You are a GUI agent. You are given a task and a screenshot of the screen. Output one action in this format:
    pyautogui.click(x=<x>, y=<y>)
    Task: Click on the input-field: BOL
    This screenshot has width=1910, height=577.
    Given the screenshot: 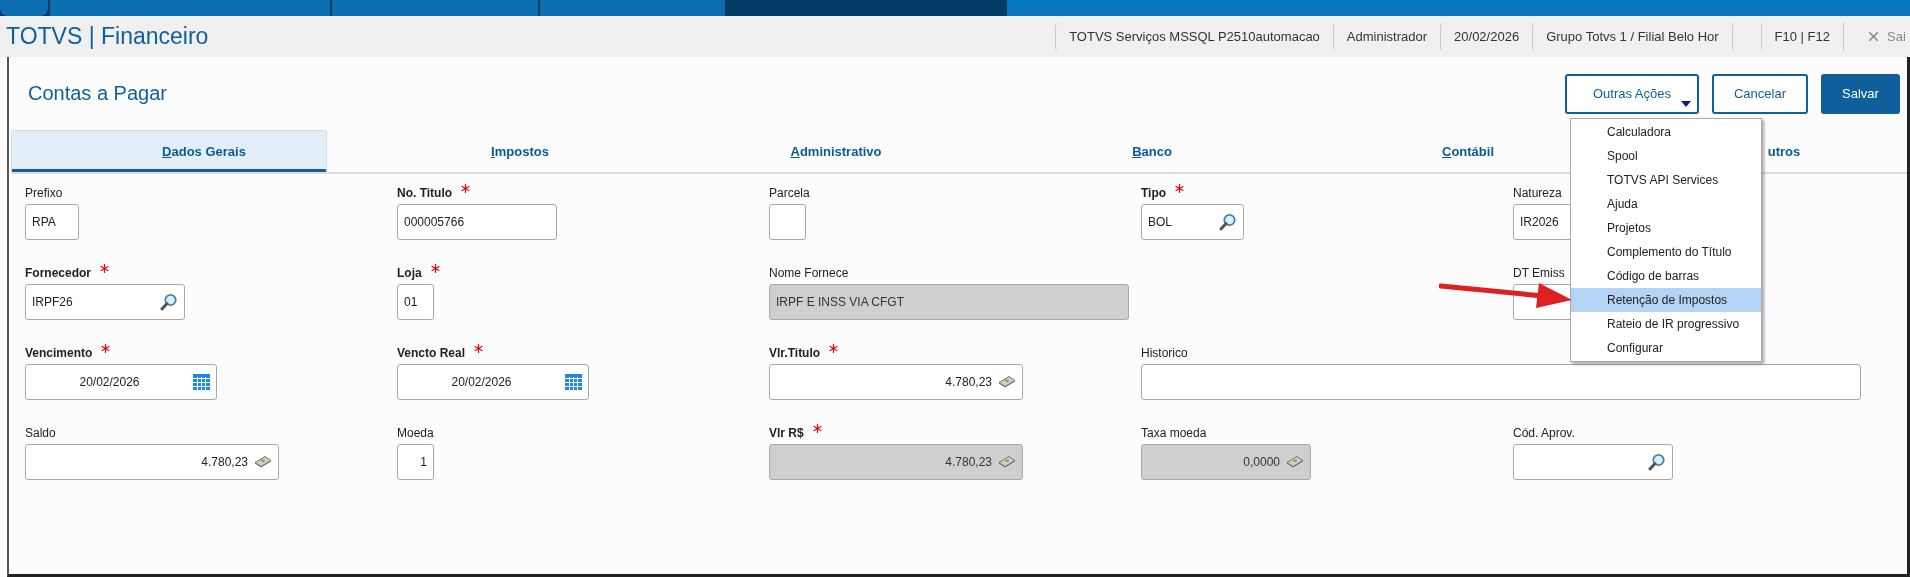 What is the action you would take?
    pyautogui.click(x=1192, y=222)
    